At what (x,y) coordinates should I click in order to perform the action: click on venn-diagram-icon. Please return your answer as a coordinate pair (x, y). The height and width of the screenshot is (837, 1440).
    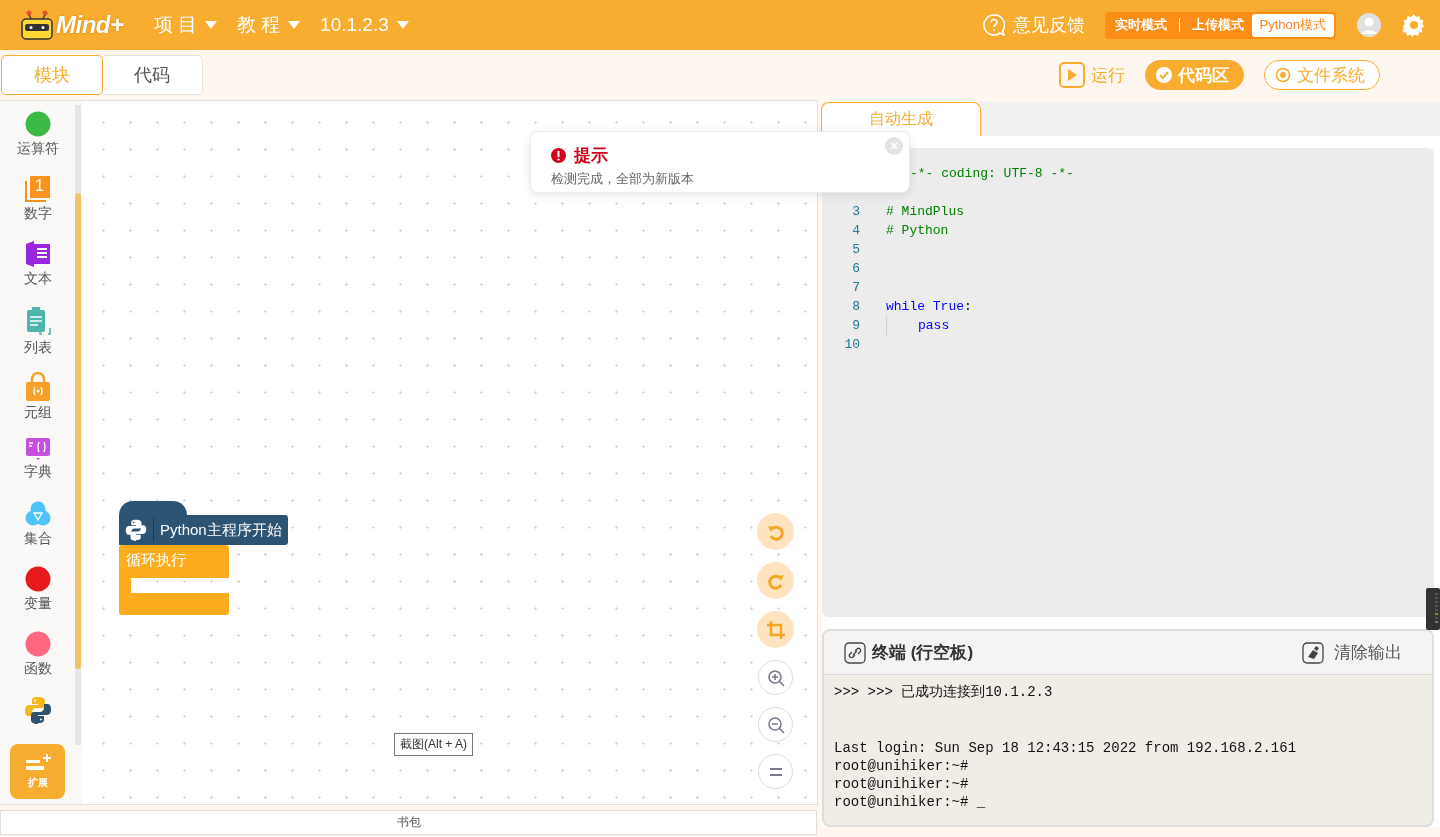
    Looking at the image, I should click on (37, 514).